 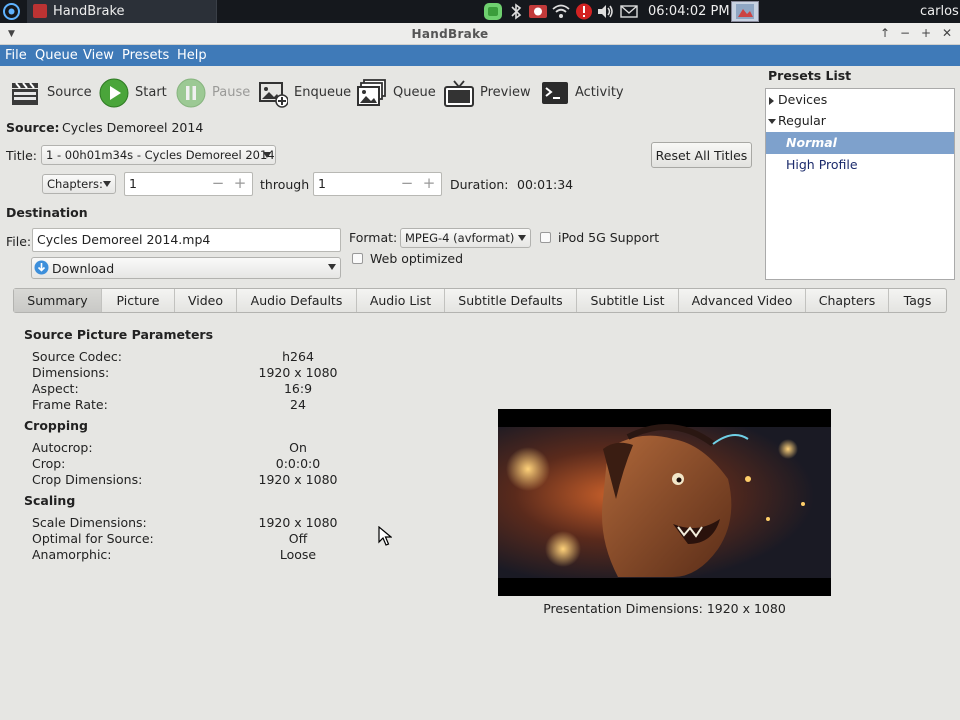 I want to click on volume-icon, so click(x=606, y=11).